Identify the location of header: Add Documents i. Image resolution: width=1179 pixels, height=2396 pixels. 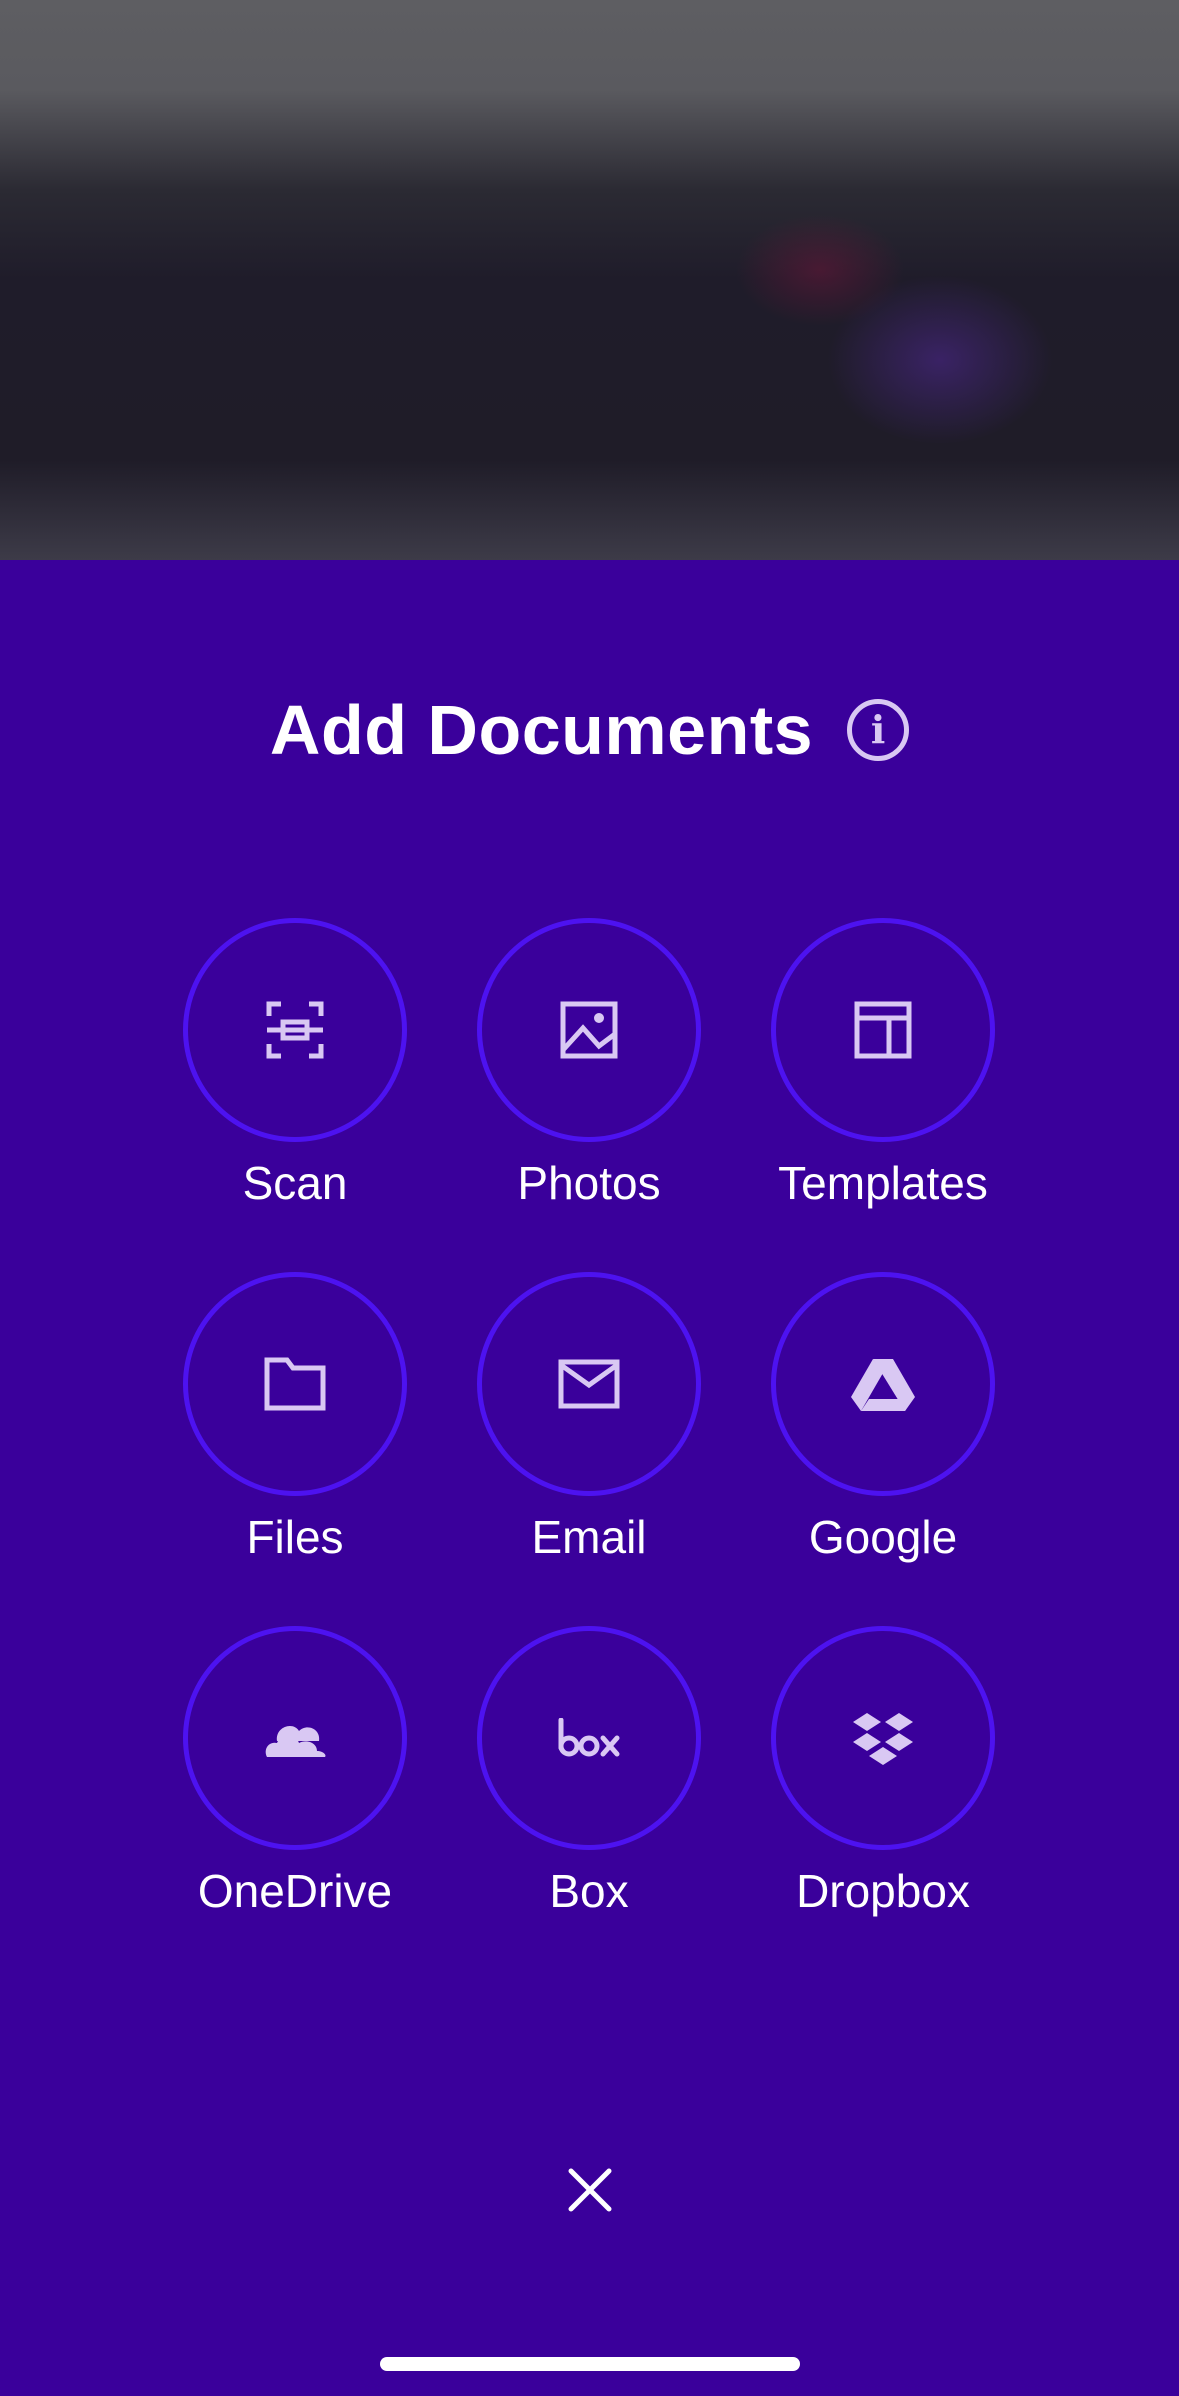
(589, 730).